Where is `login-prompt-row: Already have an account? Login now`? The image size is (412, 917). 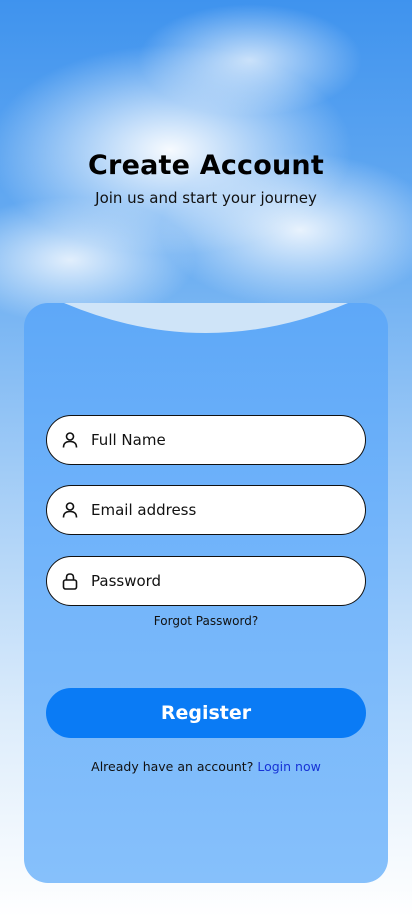 login-prompt-row: Already have an account? Login now is located at coordinates (206, 766).